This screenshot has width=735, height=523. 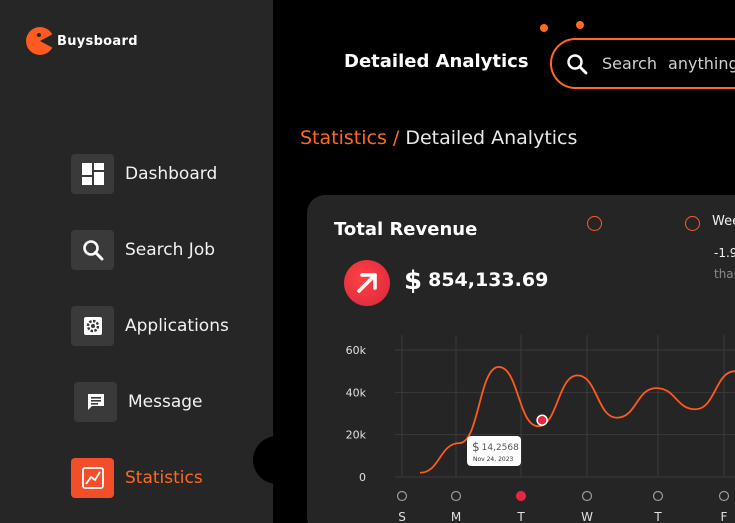 I want to click on y-tick-label: 40k, so click(x=356, y=392).